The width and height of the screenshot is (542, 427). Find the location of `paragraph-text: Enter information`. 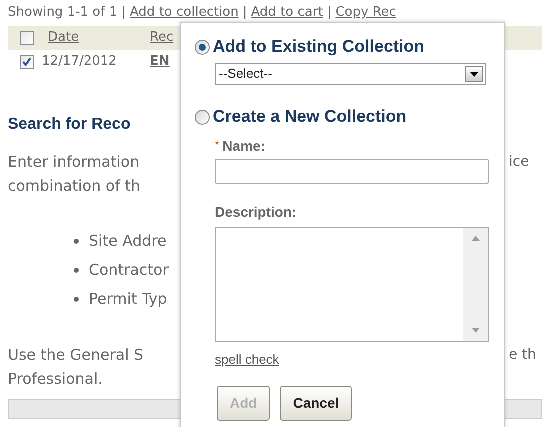

paragraph-text: Enter information is located at coordinates (74, 161).